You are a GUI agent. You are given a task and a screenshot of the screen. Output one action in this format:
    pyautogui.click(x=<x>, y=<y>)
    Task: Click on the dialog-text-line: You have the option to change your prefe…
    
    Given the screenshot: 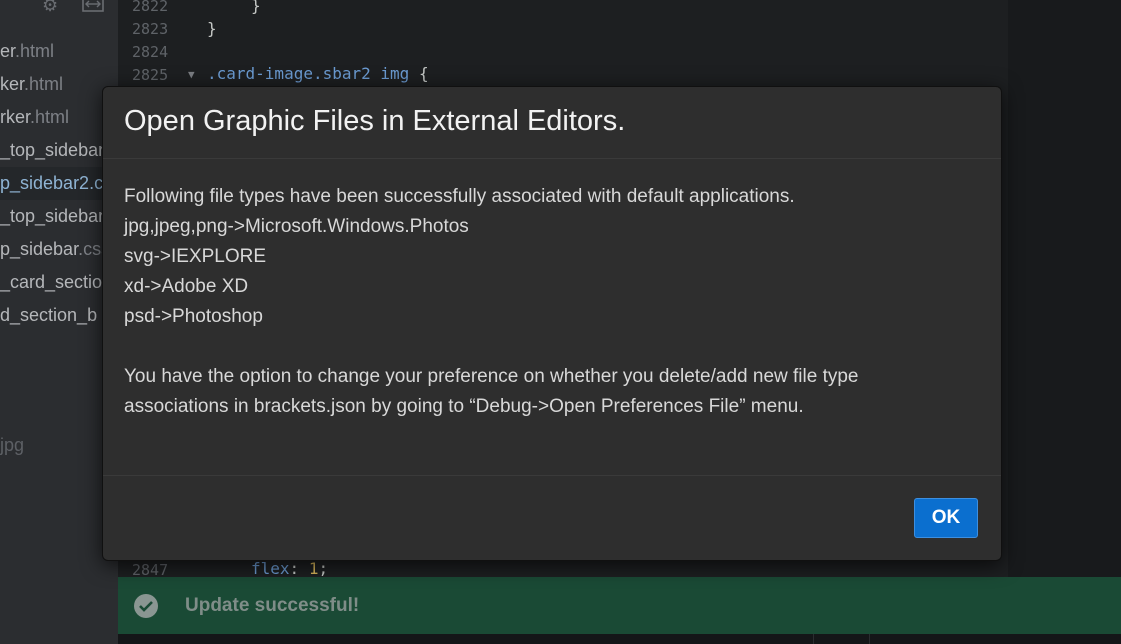 What is the action you would take?
    pyautogui.click(x=491, y=376)
    